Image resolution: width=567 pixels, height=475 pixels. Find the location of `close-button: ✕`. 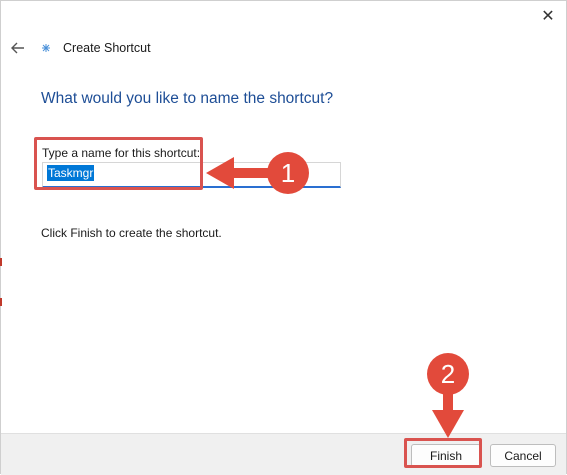

close-button: ✕ is located at coordinates (548, 16).